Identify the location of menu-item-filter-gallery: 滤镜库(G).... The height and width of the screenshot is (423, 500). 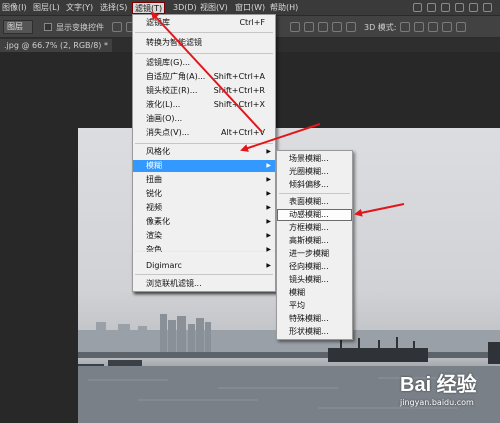
(204, 63).